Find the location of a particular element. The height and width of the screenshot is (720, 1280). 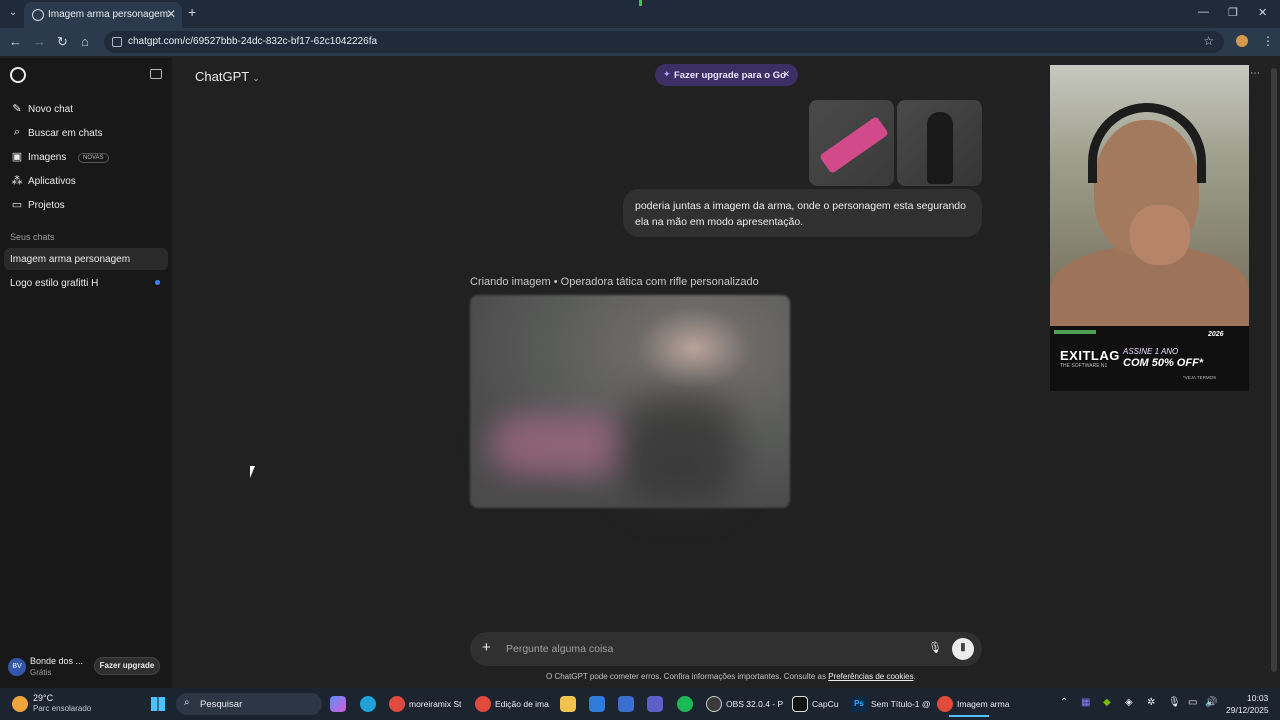

openai-logo-icon is located at coordinates (18, 75).